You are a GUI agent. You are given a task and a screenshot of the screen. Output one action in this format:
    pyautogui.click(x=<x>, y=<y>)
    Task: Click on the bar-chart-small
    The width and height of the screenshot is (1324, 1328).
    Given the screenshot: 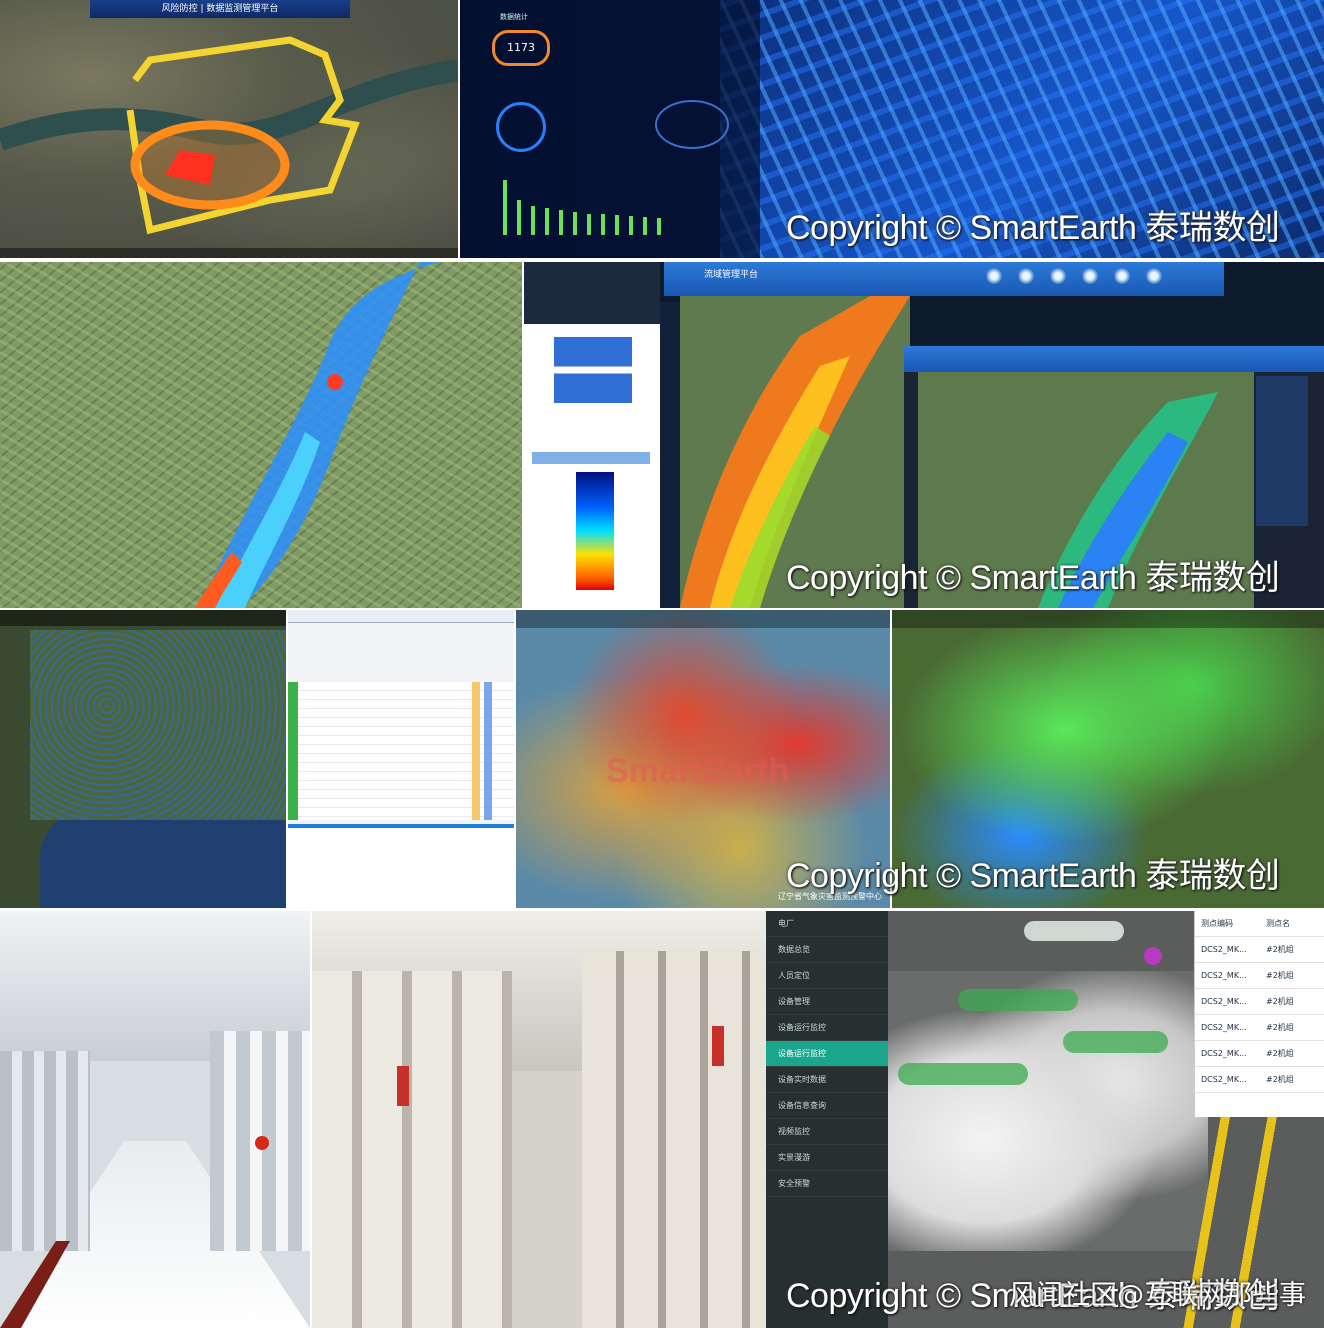 What is the action you would take?
    pyautogui.click(x=582, y=207)
    